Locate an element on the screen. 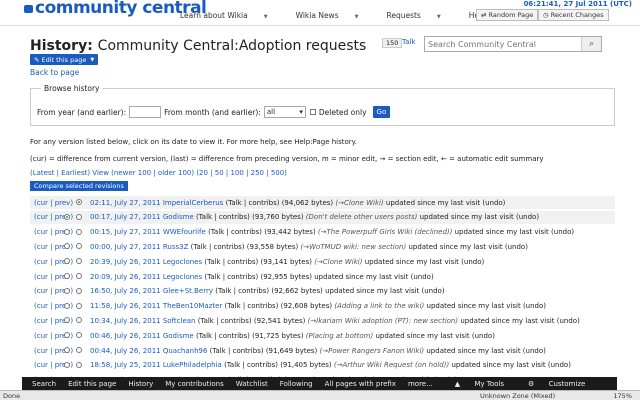 This screenshot has width=640, height=400. month-select: all ▾ is located at coordinates (284, 112).